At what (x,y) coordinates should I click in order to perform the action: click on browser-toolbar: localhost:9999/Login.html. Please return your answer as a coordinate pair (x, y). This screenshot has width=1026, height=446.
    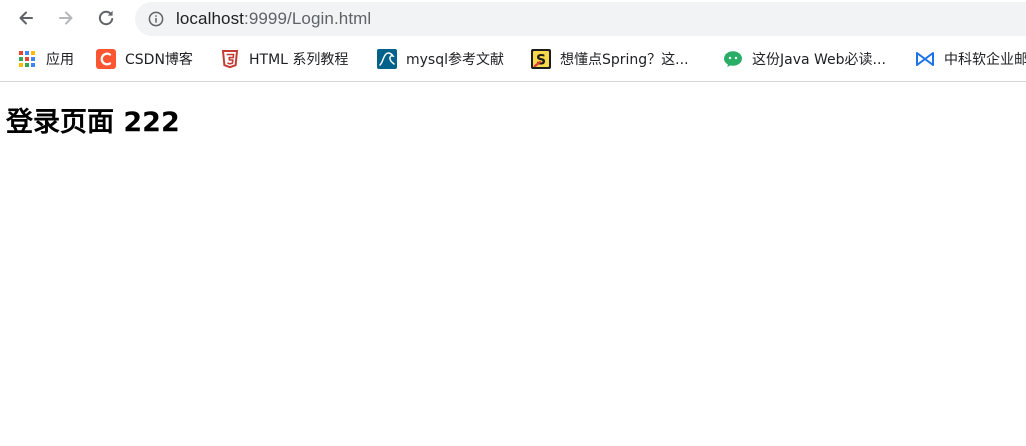
    Looking at the image, I should click on (513, 19).